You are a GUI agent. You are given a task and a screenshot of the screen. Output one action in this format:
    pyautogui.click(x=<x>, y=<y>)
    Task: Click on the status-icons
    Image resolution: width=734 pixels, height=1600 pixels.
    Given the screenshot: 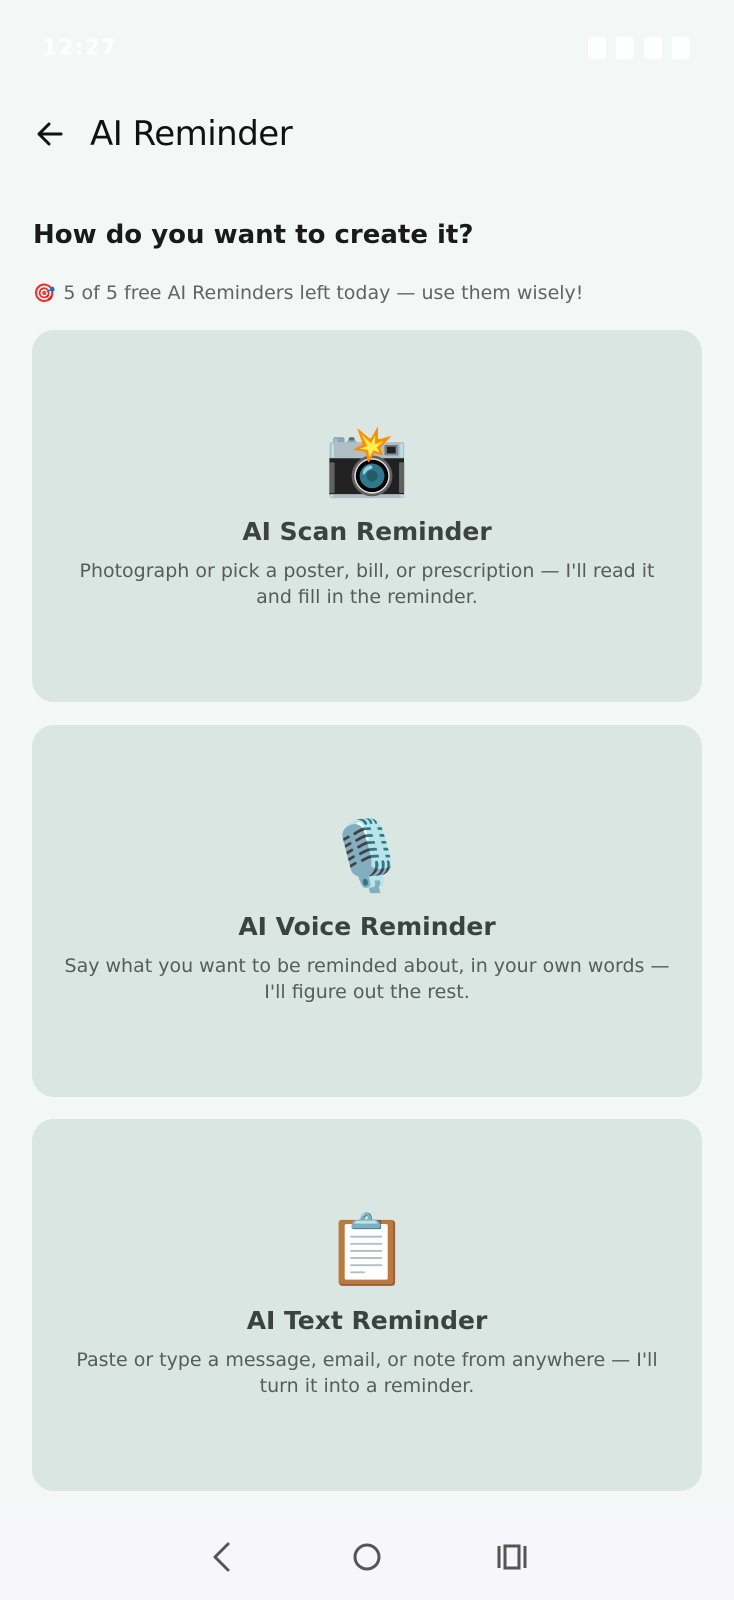 What is the action you would take?
    pyautogui.click(x=639, y=48)
    